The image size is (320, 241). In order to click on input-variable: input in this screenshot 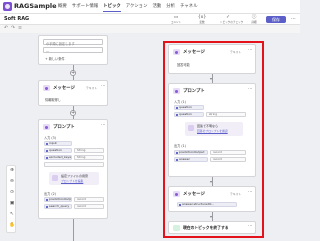, I will do `click(58, 143)`.